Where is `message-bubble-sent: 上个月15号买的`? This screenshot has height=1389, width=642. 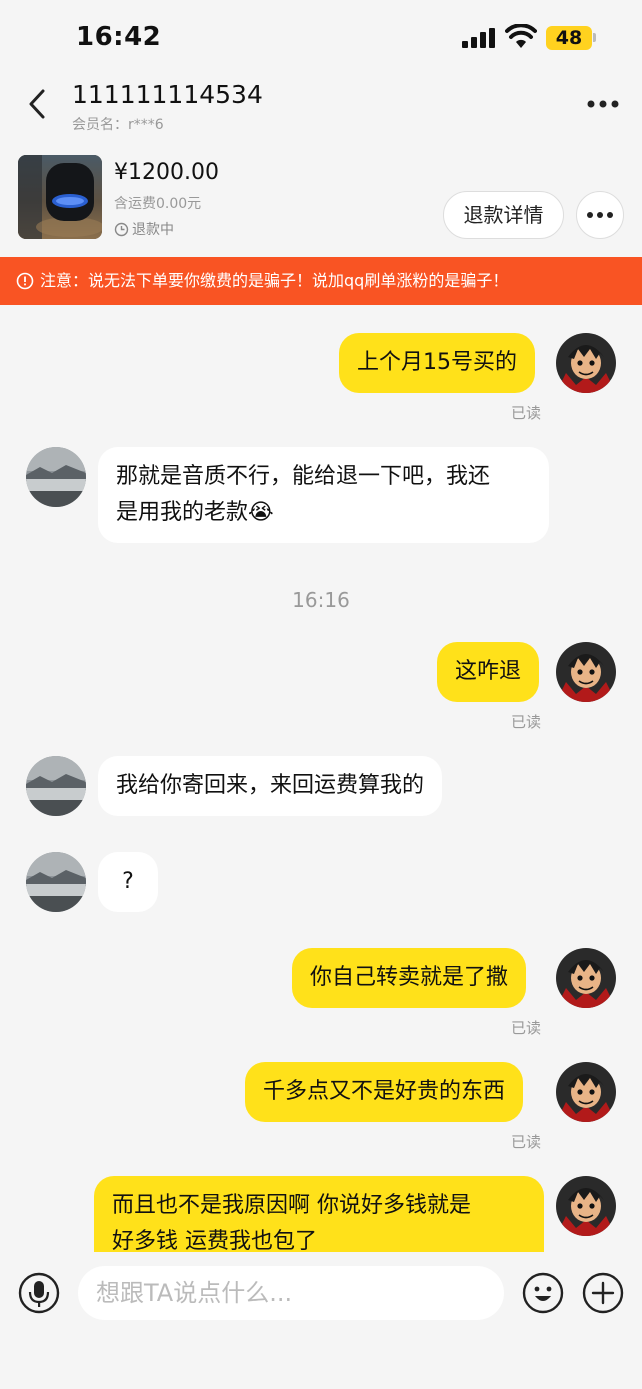 message-bubble-sent: 上个月15号买的 is located at coordinates (437, 363).